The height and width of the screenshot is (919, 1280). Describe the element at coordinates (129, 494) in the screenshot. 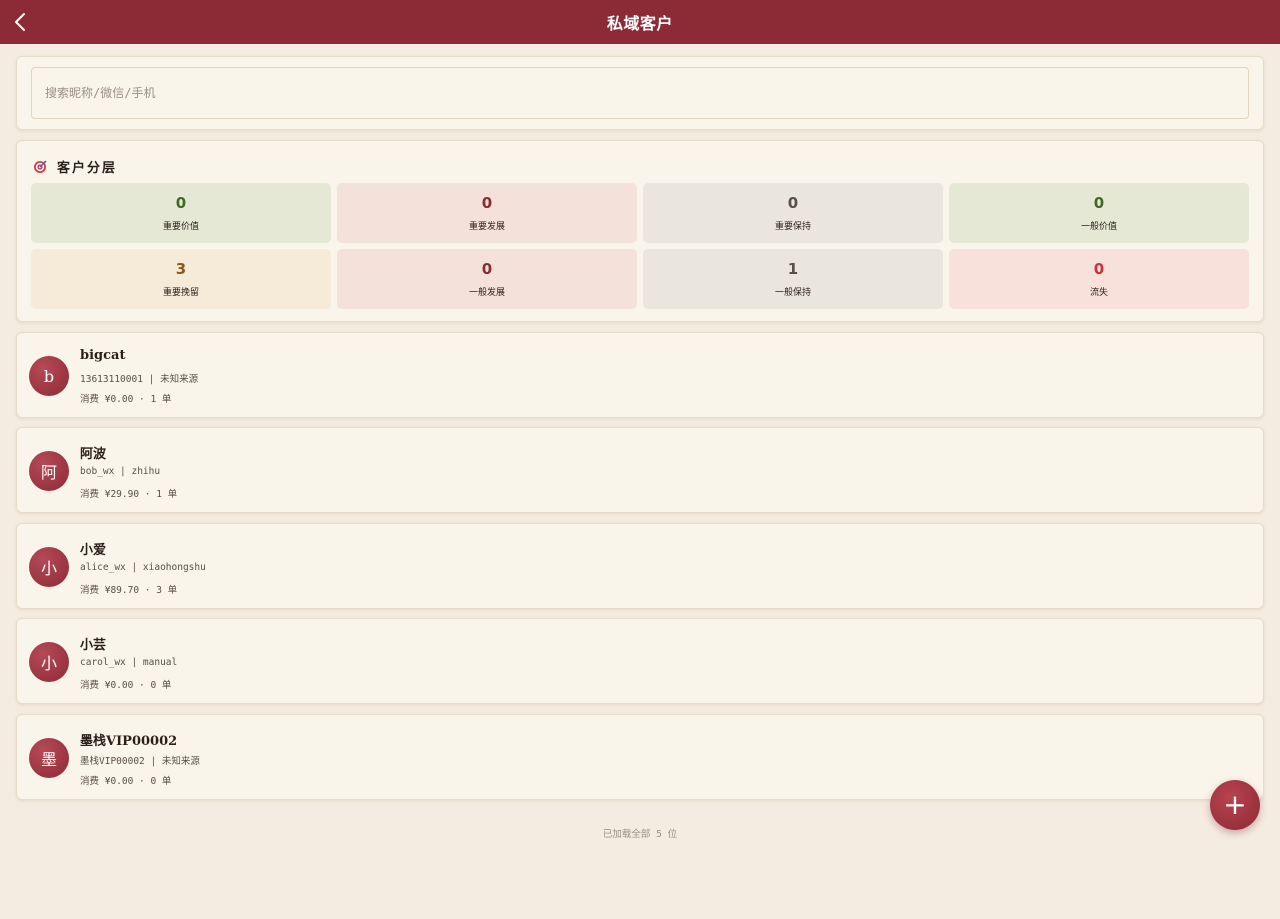

I see `customer-spend: 消费 ¥29.90 · 1 单` at that location.